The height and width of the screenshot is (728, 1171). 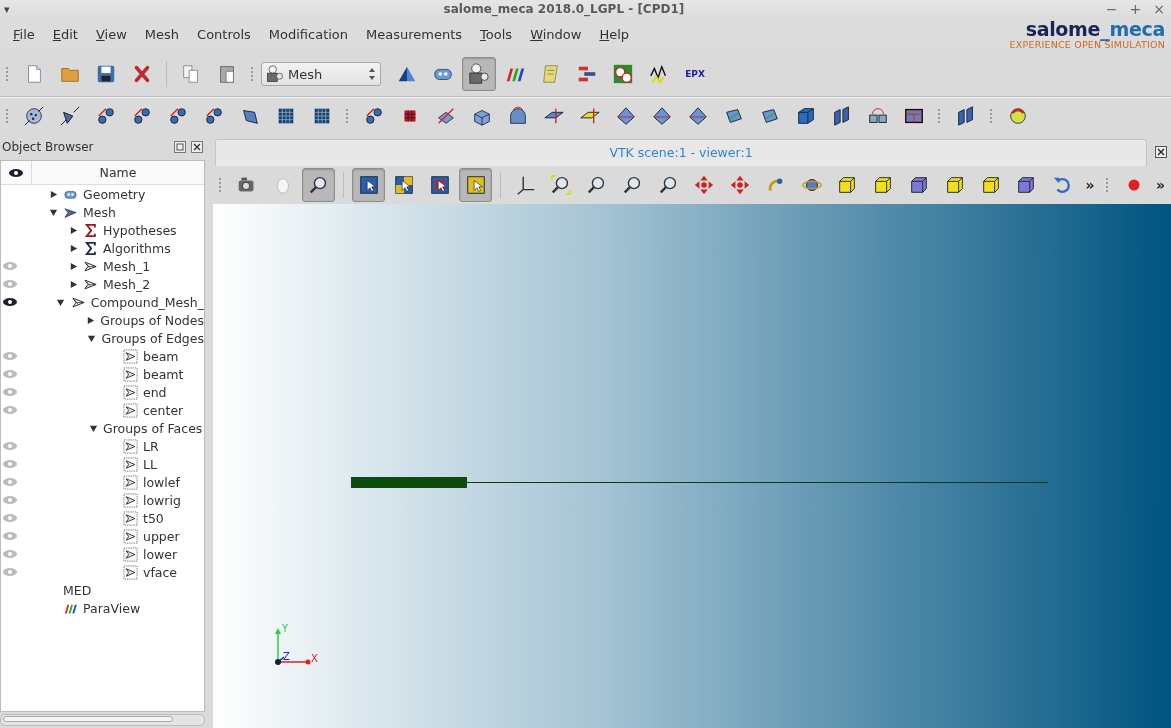 What do you see at coordinates (24, 34) in the screenshot?
I see `menu-item: File` at bounding box center [24, 34].